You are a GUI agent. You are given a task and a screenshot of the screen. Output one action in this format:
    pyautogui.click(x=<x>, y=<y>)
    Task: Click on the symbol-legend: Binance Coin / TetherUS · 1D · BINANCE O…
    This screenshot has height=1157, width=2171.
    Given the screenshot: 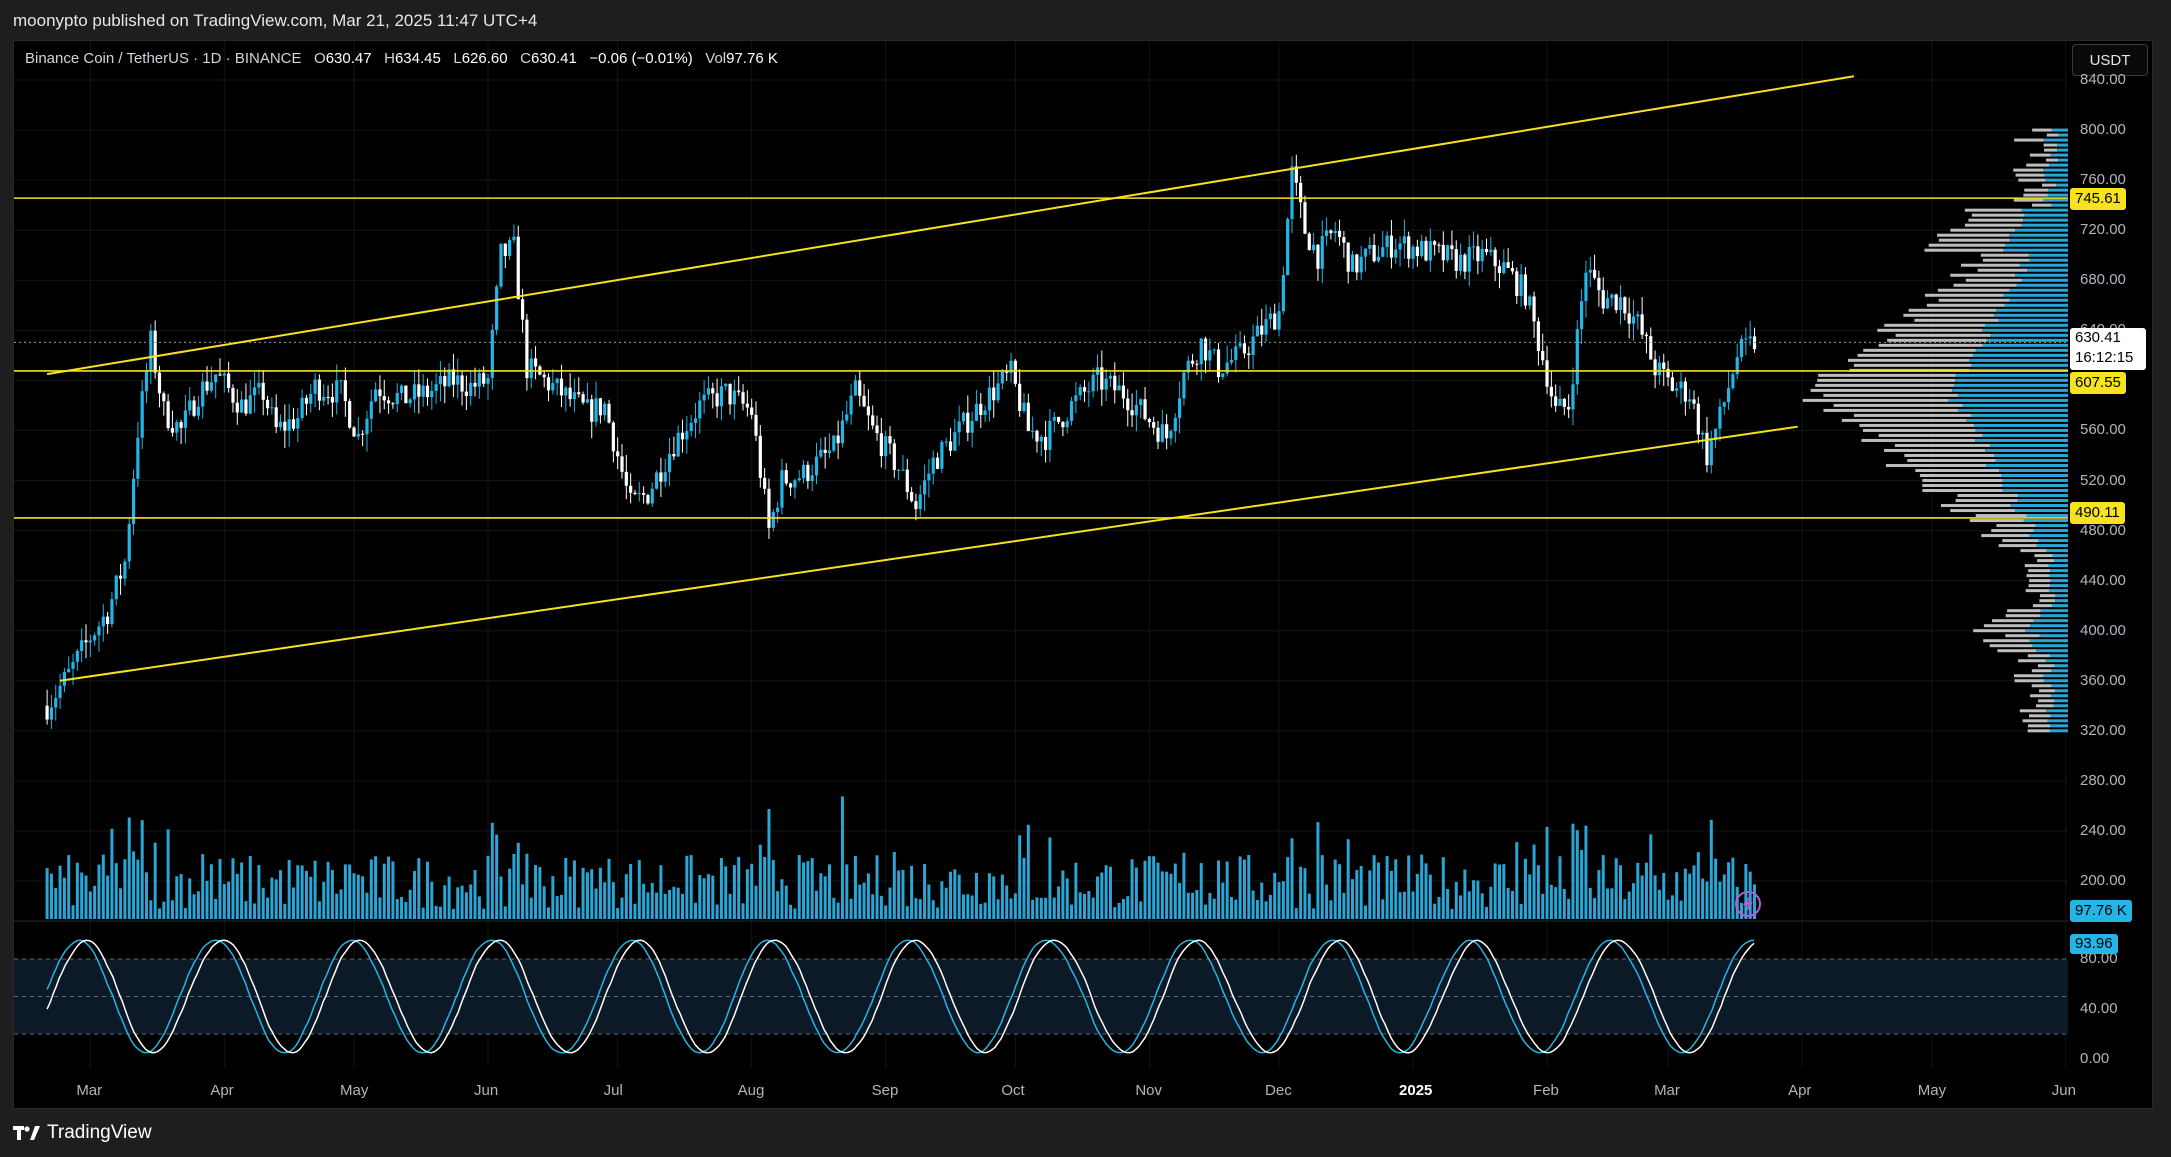 What is the action you would take?
    pyautogui.click(x=401, y=58)
    